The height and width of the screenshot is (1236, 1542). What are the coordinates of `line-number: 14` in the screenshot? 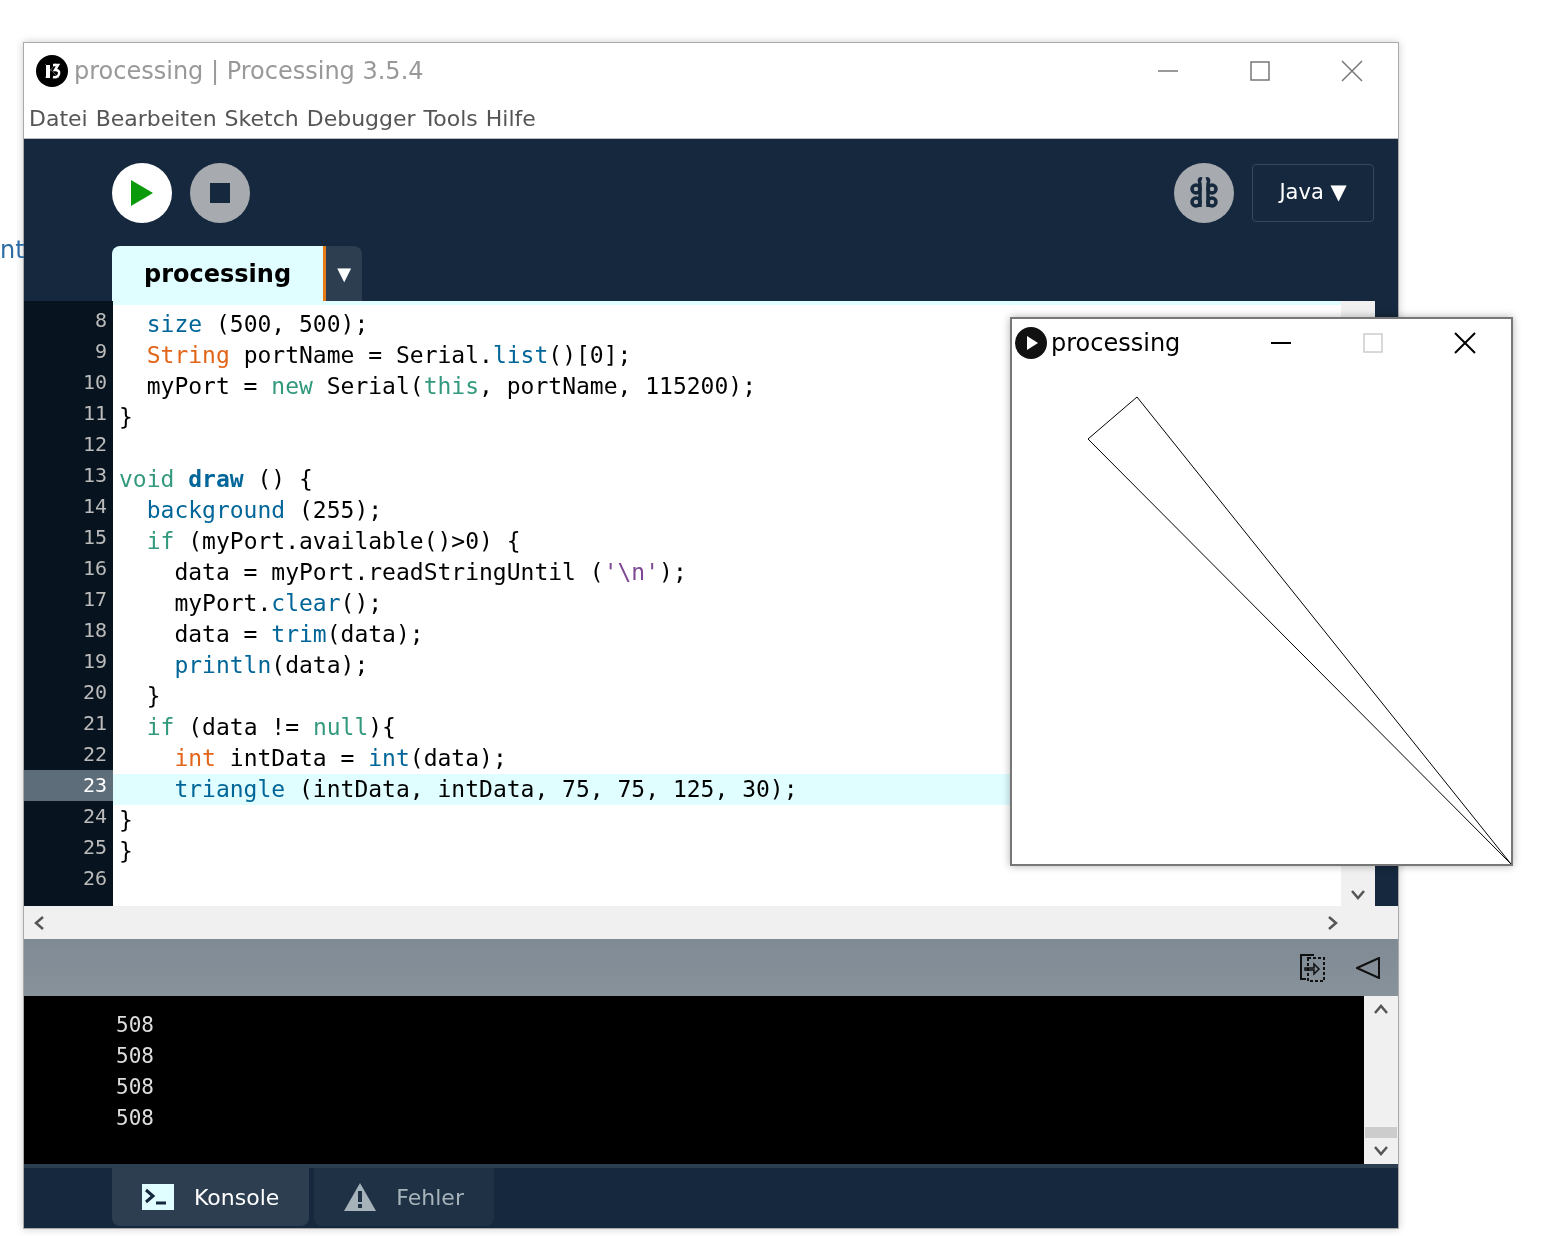 It's located at (94, 506).